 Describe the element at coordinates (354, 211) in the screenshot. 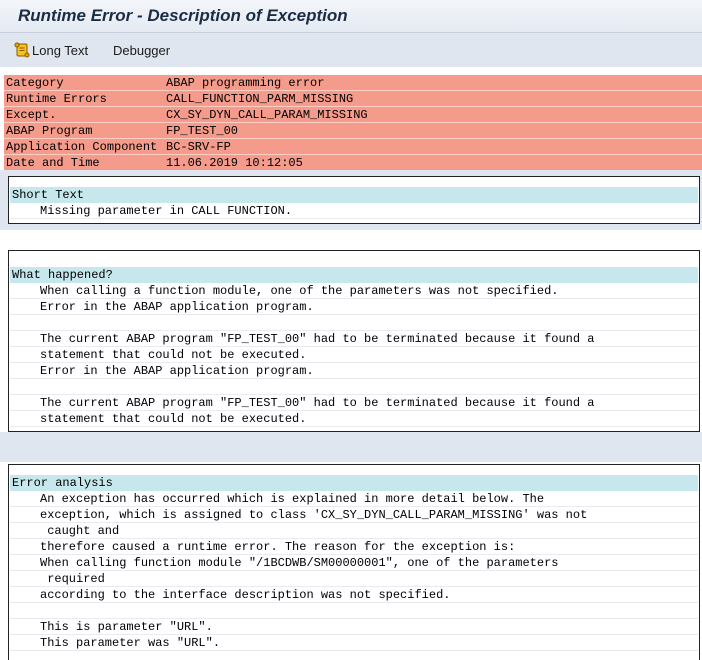

I see `text-line: Missing parameter in CALL FUNCTION.` at that location.